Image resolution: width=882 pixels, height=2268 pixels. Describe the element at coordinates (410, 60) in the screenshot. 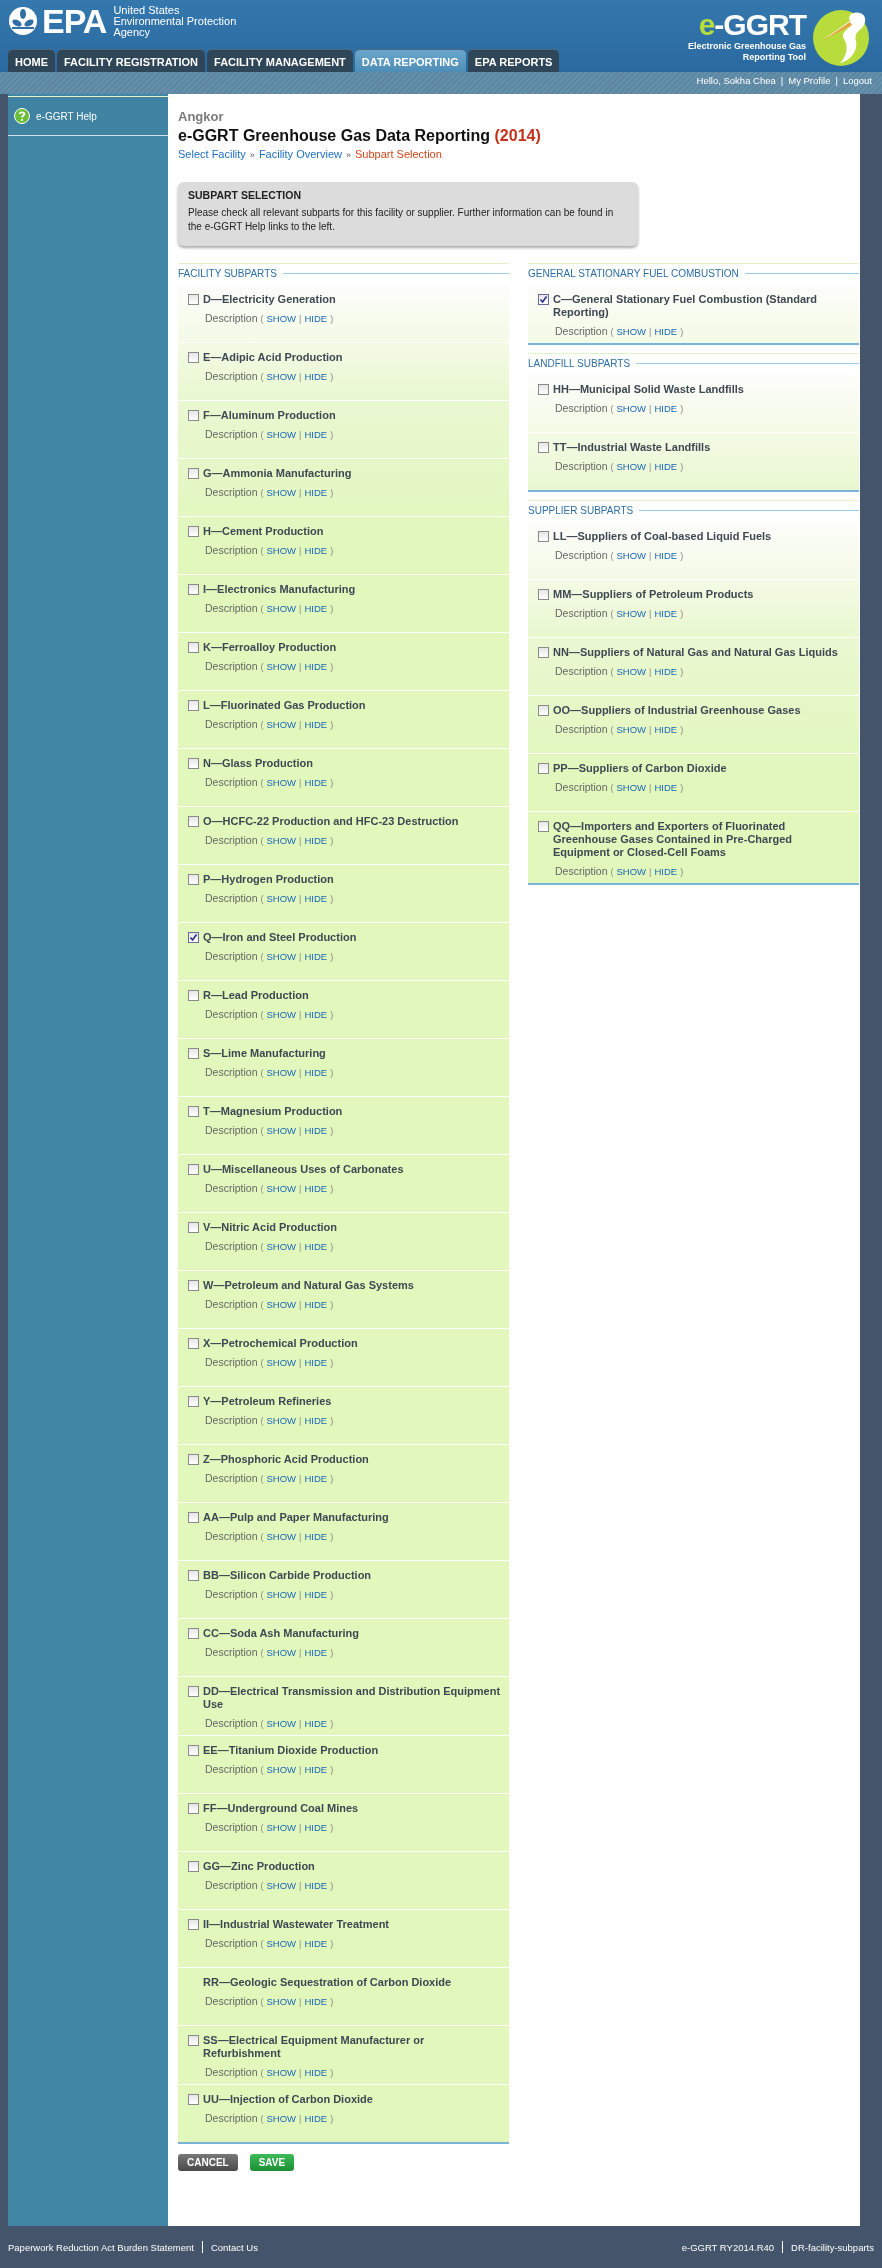

I see `nav-tab: DATA REPORTING` at that location.